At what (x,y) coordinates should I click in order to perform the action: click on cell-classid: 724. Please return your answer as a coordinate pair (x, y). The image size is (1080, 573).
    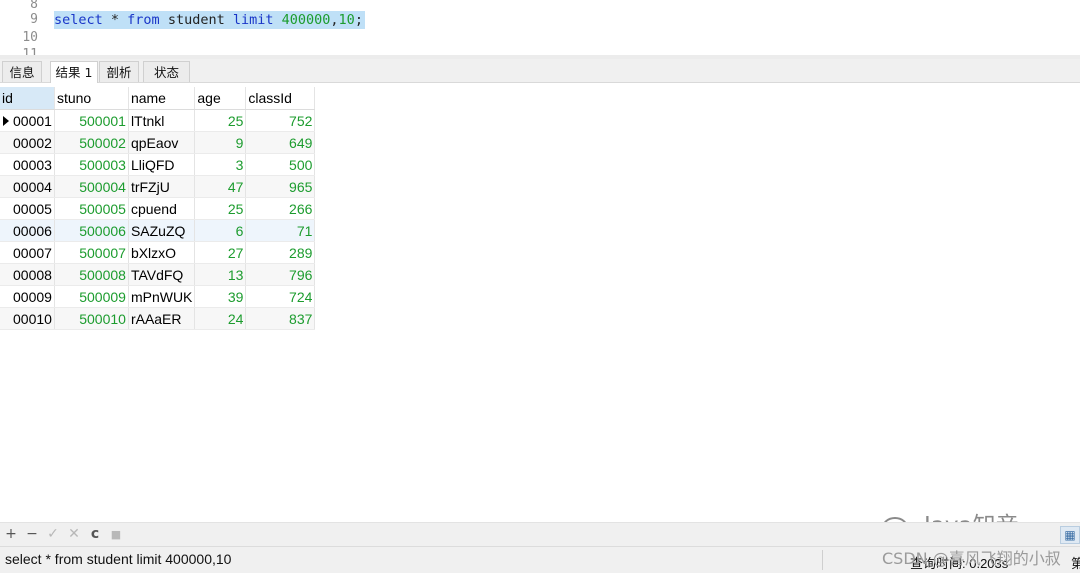
    Looking at the image, I should click on (280, 296).